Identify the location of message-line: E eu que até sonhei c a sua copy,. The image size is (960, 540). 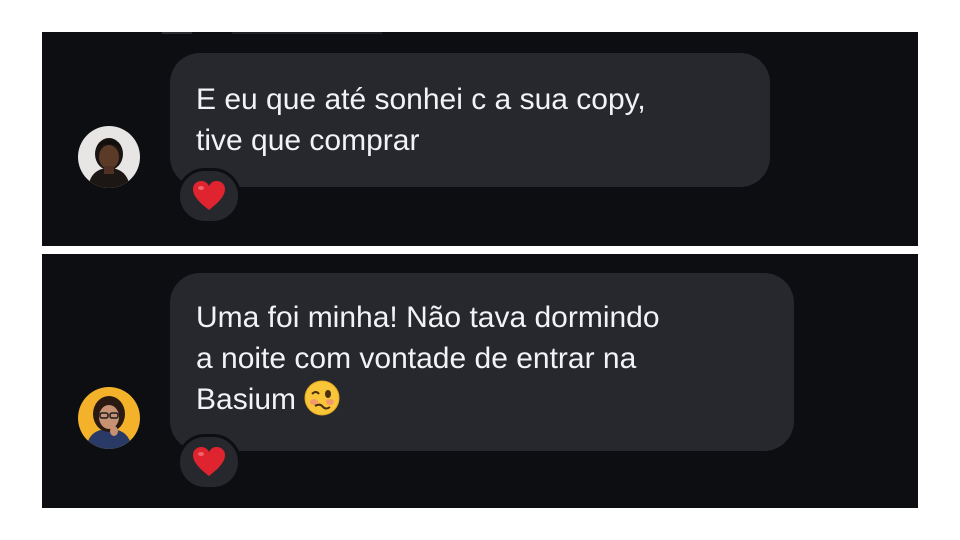
(421, 99).